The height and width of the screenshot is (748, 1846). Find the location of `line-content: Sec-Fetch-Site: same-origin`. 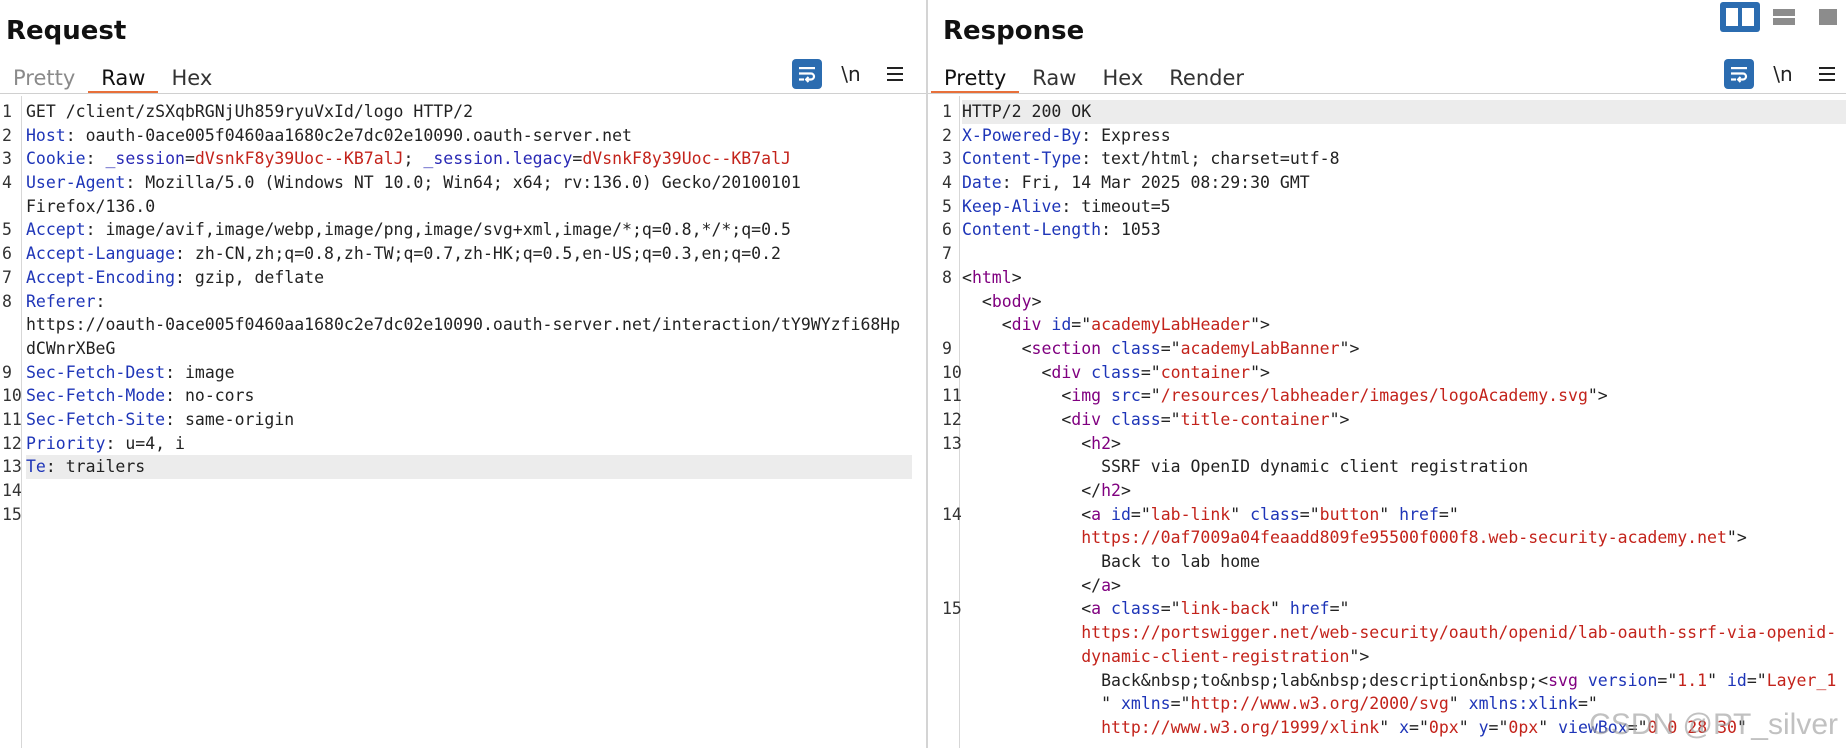

line-content: Sec-Fetch-Site: same-origin is located at coordinates (469, 420).